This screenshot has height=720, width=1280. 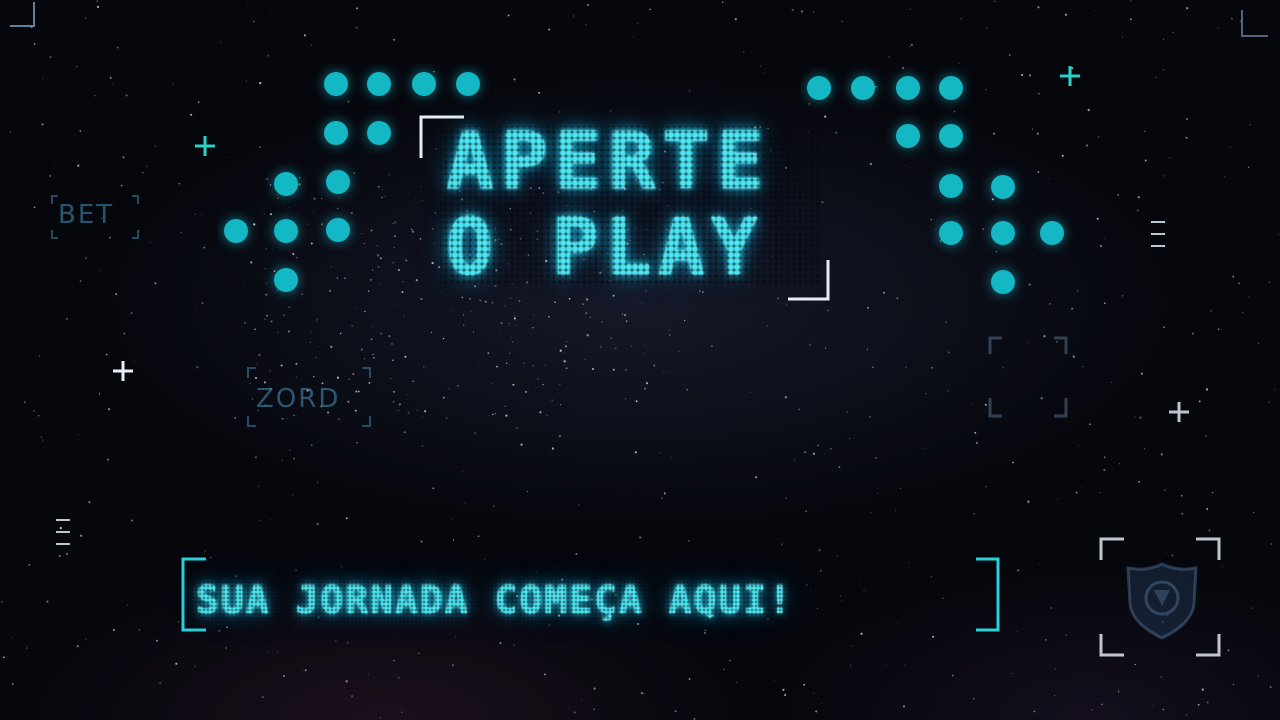 What do you see at coordinates (1179, 412) in the screenshot?
I see `plus-icon` at bounding box center [1179, 412].